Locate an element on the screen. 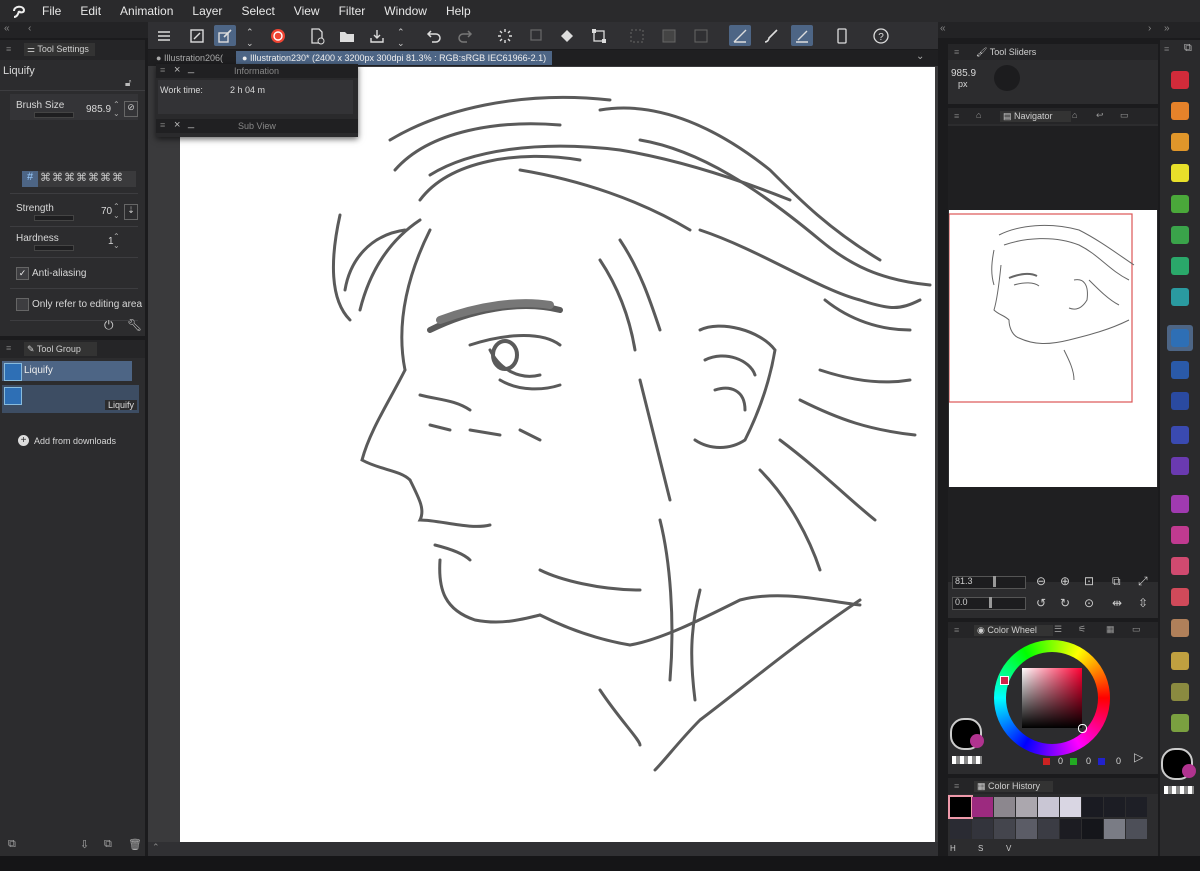 The width and height of the screenshot is (1200, 871). rotate-right-icon: ↻ is located at coordinates (1065, 603).